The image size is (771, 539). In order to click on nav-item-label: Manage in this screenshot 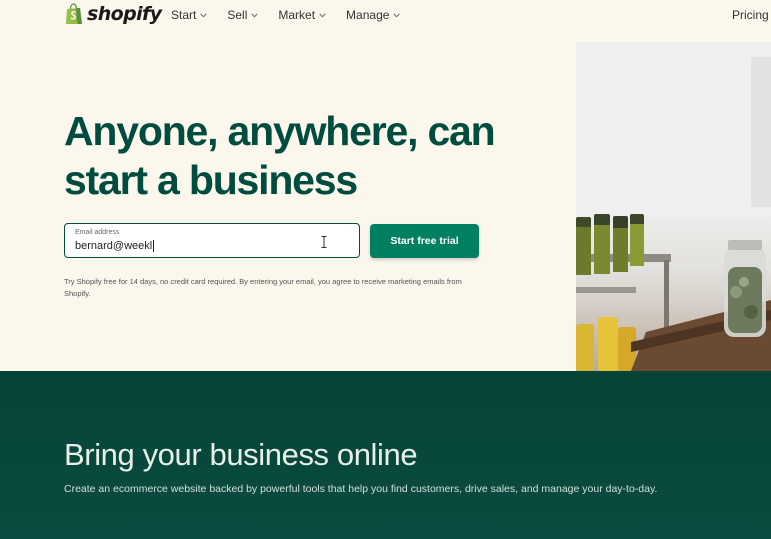, I will do `click(368, 15)`.